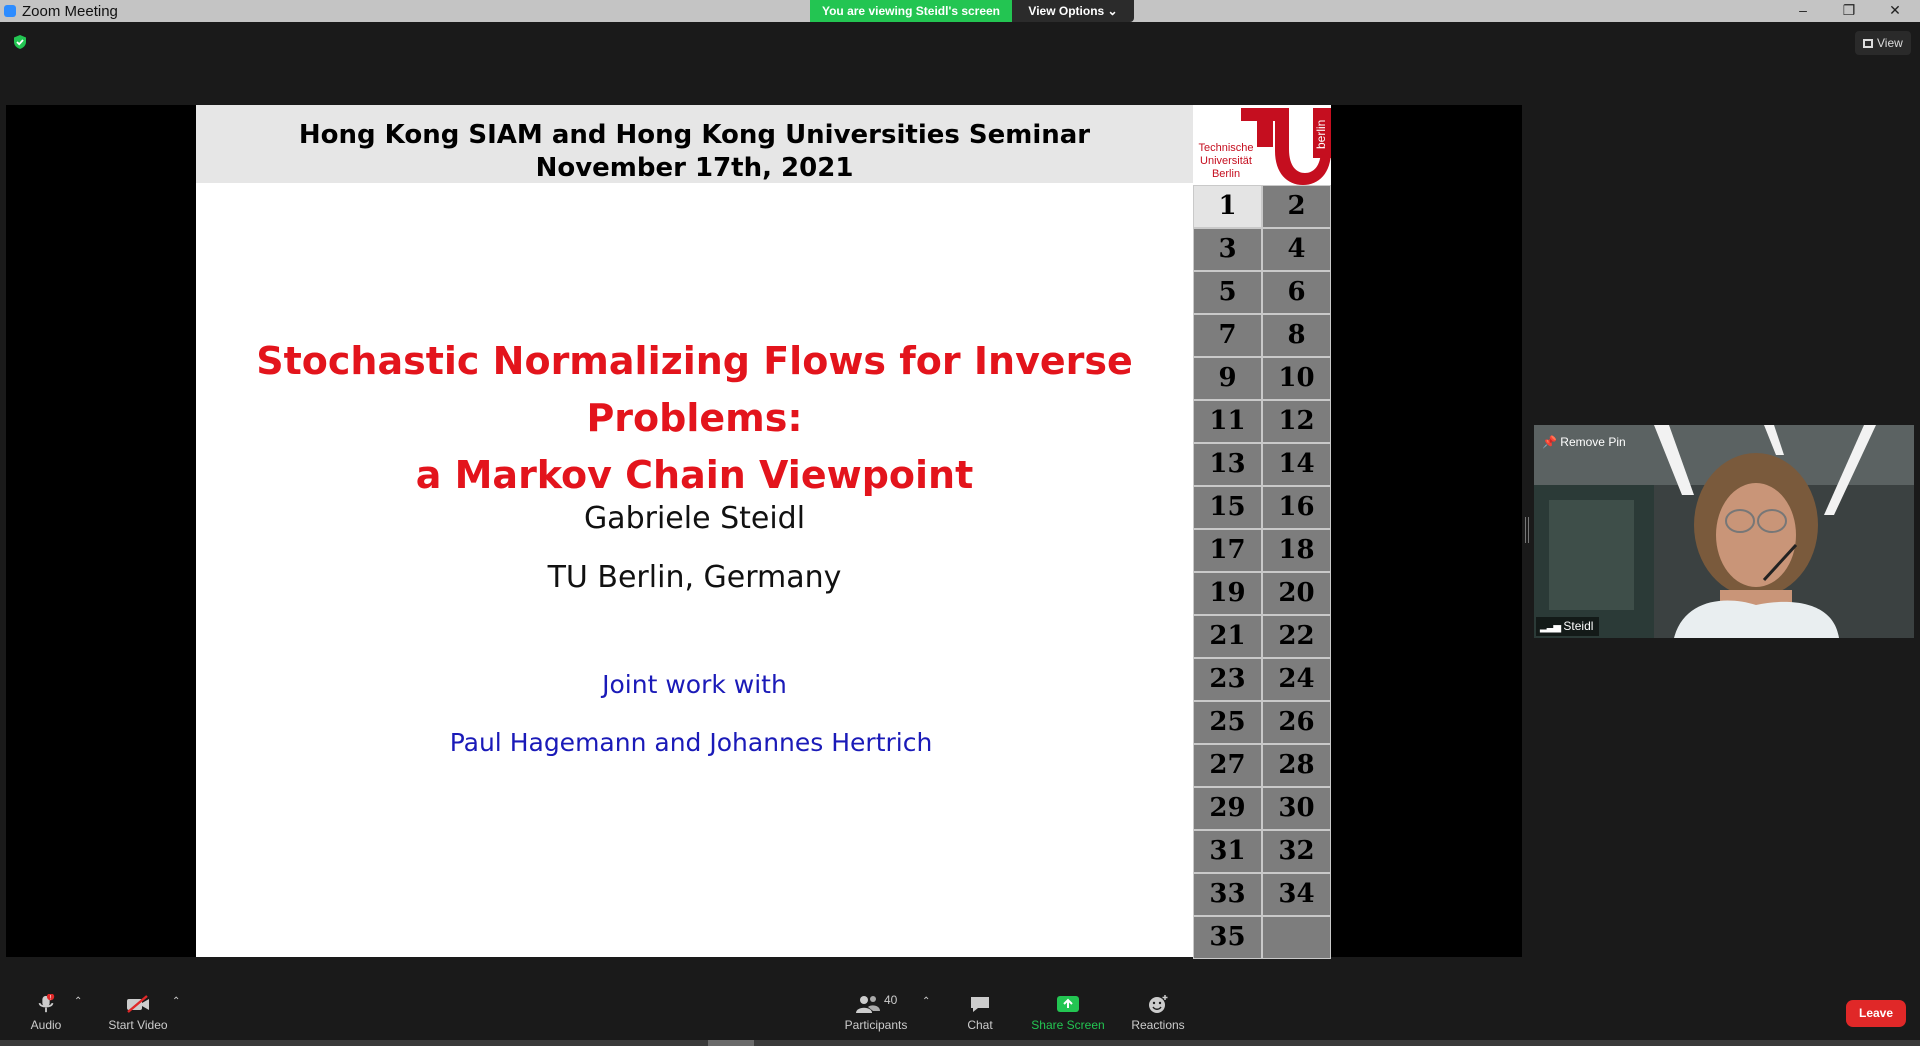 The height and width of the screenshot is (1046, 1920). What do you see at coordinates (1876, 1013) in the screenshot?
I see `leave-meeting-button: Leave` at bounding box center [1876, 1013].